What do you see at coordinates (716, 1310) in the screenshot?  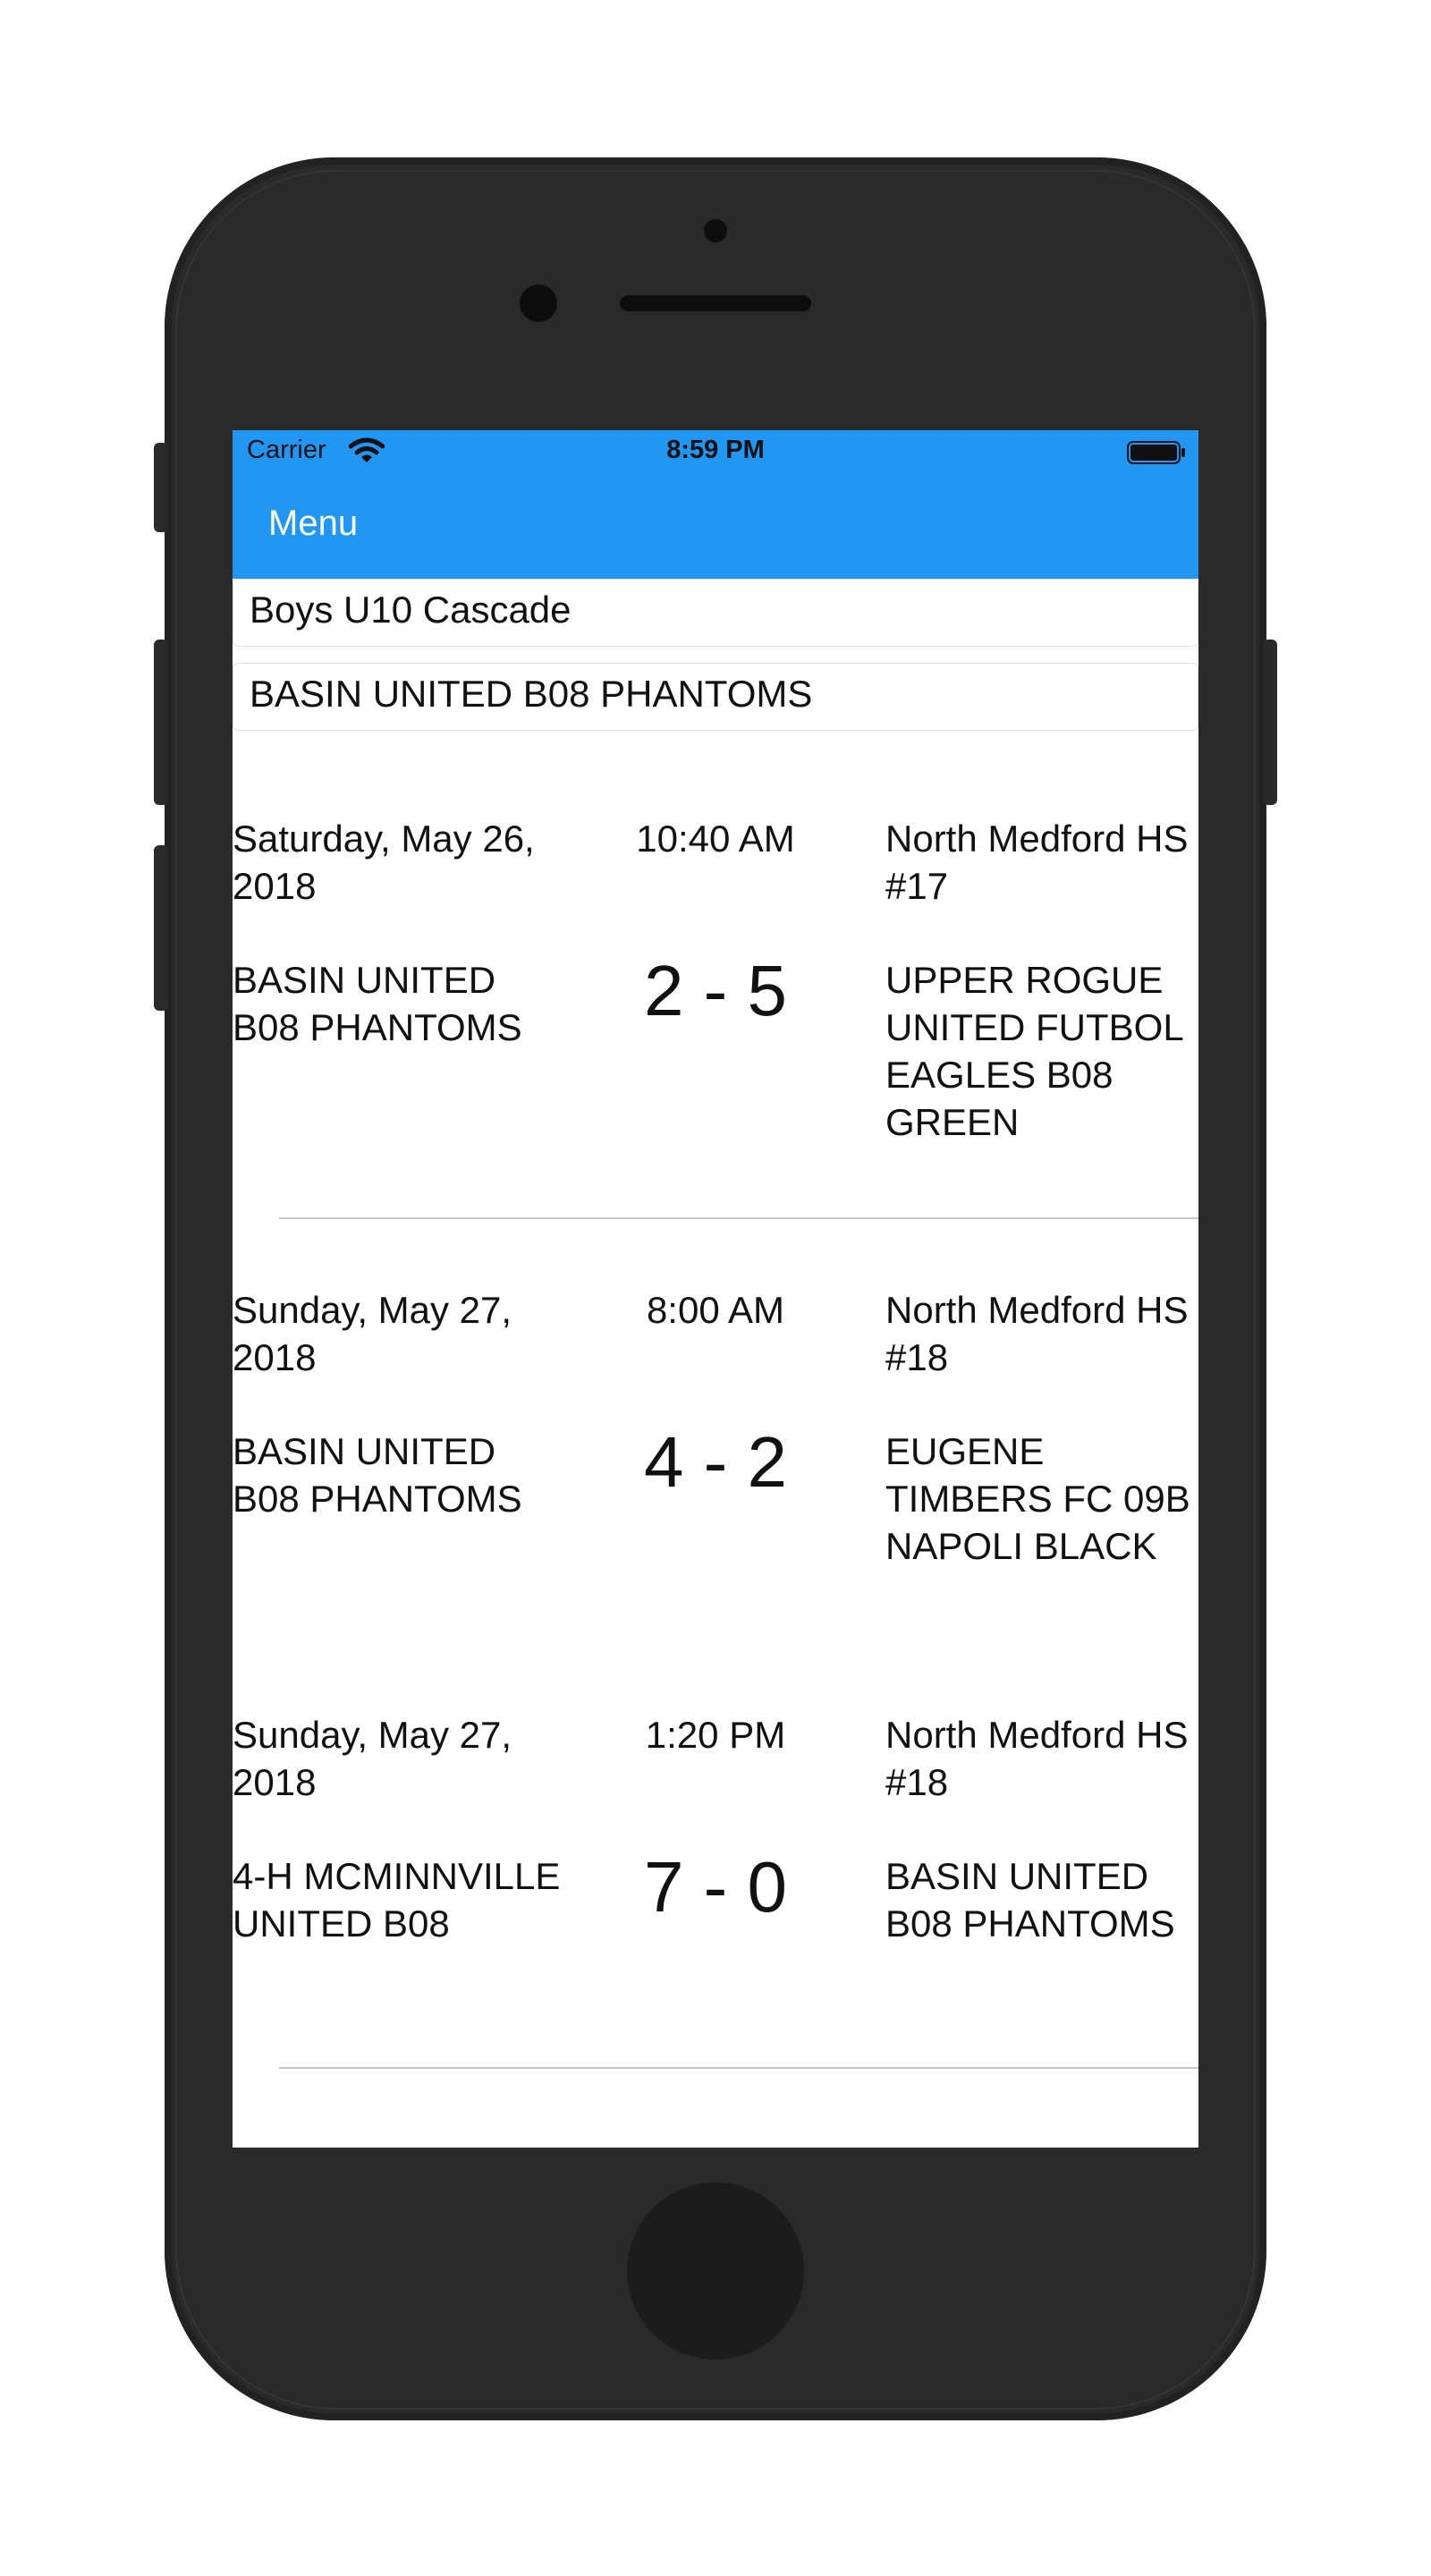 I see `game-time: 8:00 AM` at bounding box center [716, 1310].